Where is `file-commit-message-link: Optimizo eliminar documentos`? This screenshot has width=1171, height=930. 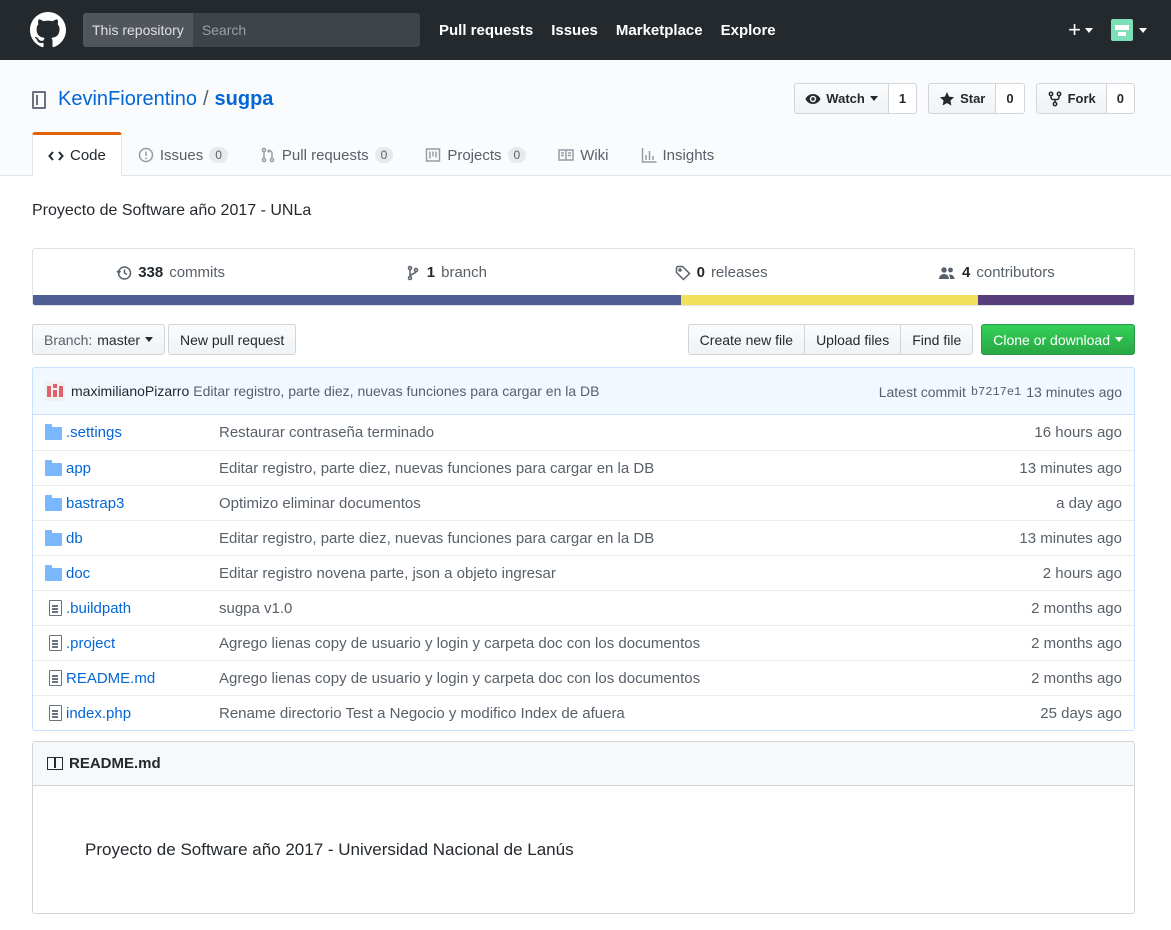 file-commit-message-link: Optimizo eliminar documentos is located at coordinates (320, 503).